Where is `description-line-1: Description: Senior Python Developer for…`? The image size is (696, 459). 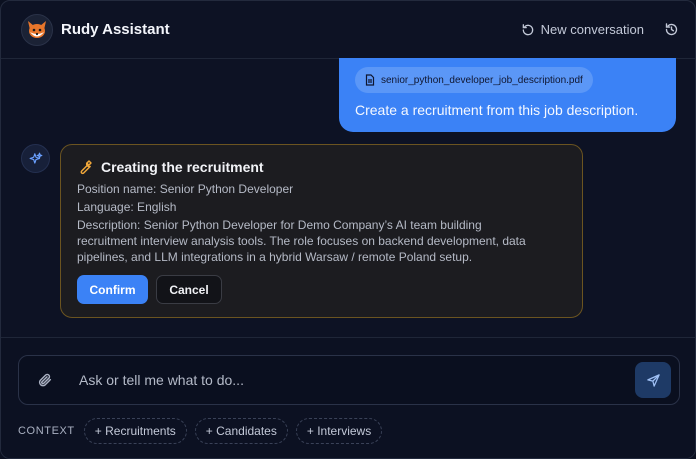
description-line-1: Description: Senior Python Developer for… is located at coordinates (279, 225).